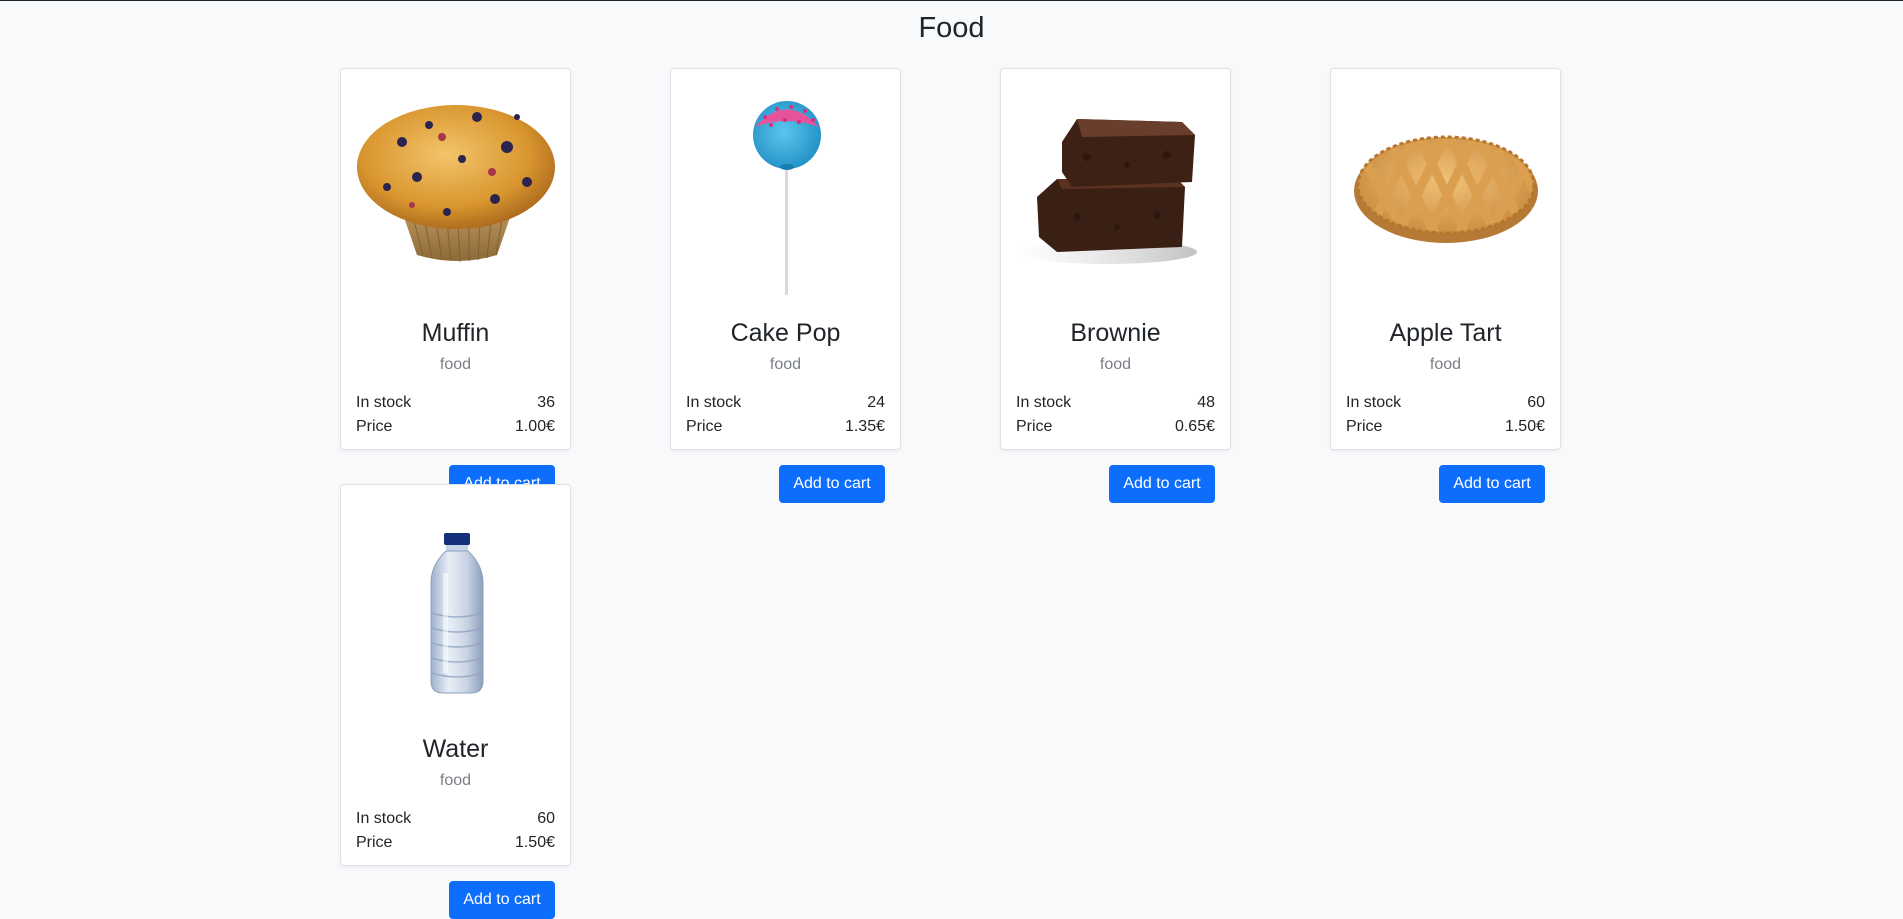 Image resolution: width=1903 pixels, height=919 pixels. I want to click on top-border, so click(951, 0).